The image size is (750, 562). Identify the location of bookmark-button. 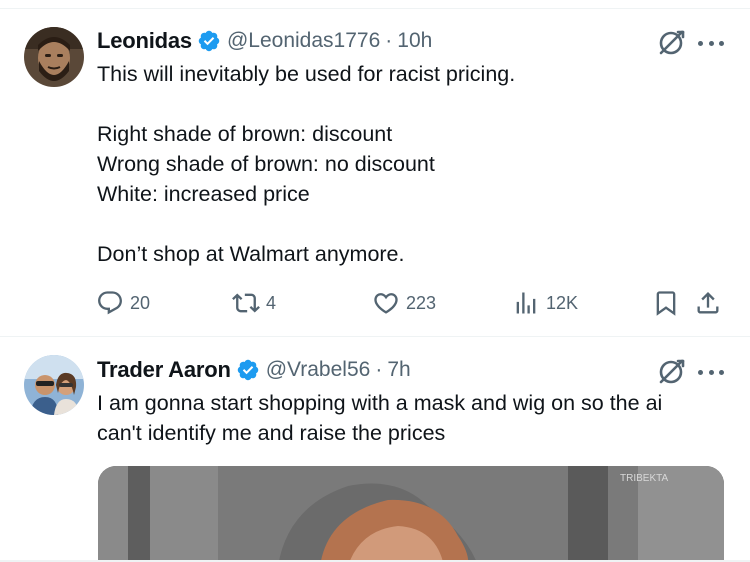
(666, 303).